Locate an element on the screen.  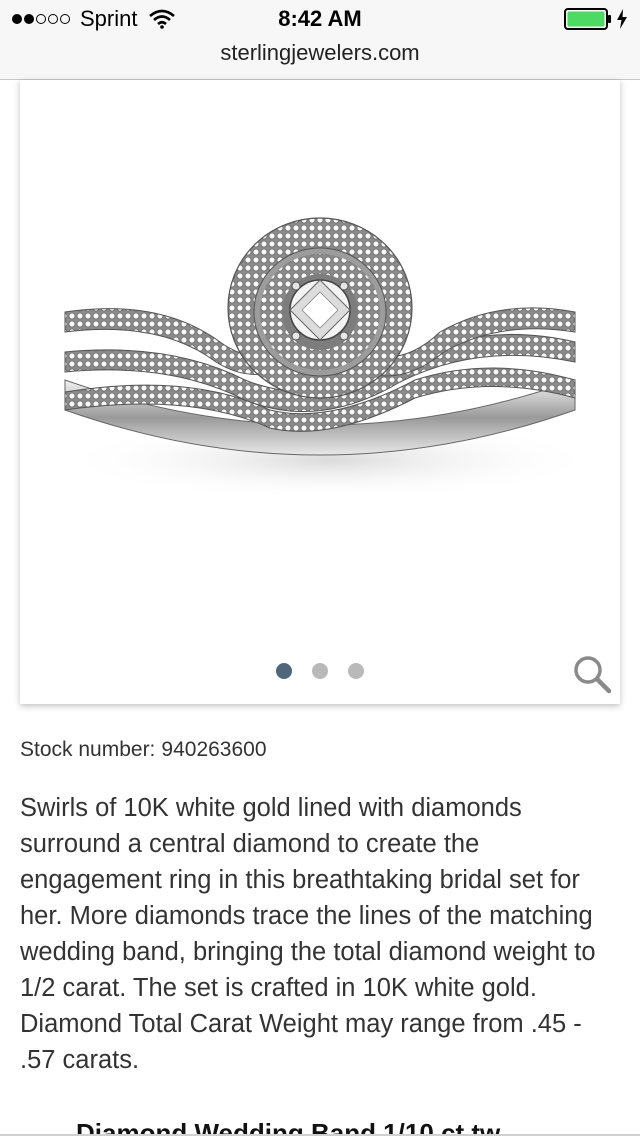
address-bar: sterlingjewelers.com is located at coordinates (320, 58).